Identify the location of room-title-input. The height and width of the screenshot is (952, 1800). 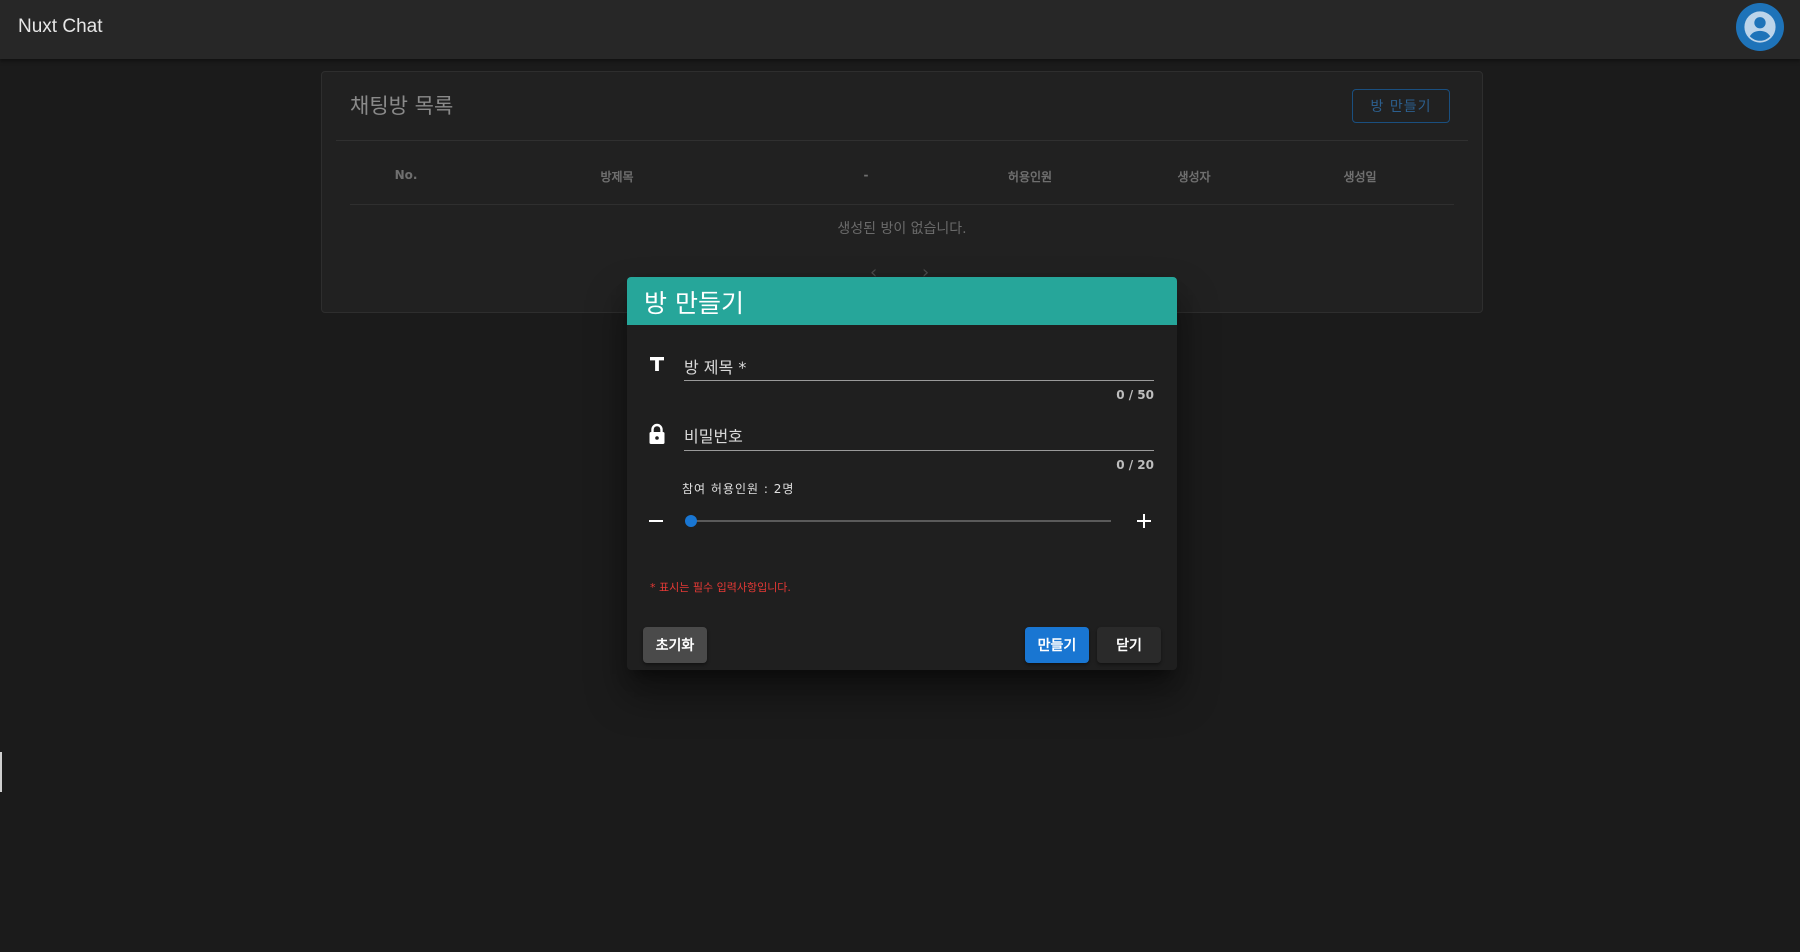
(919, 380).